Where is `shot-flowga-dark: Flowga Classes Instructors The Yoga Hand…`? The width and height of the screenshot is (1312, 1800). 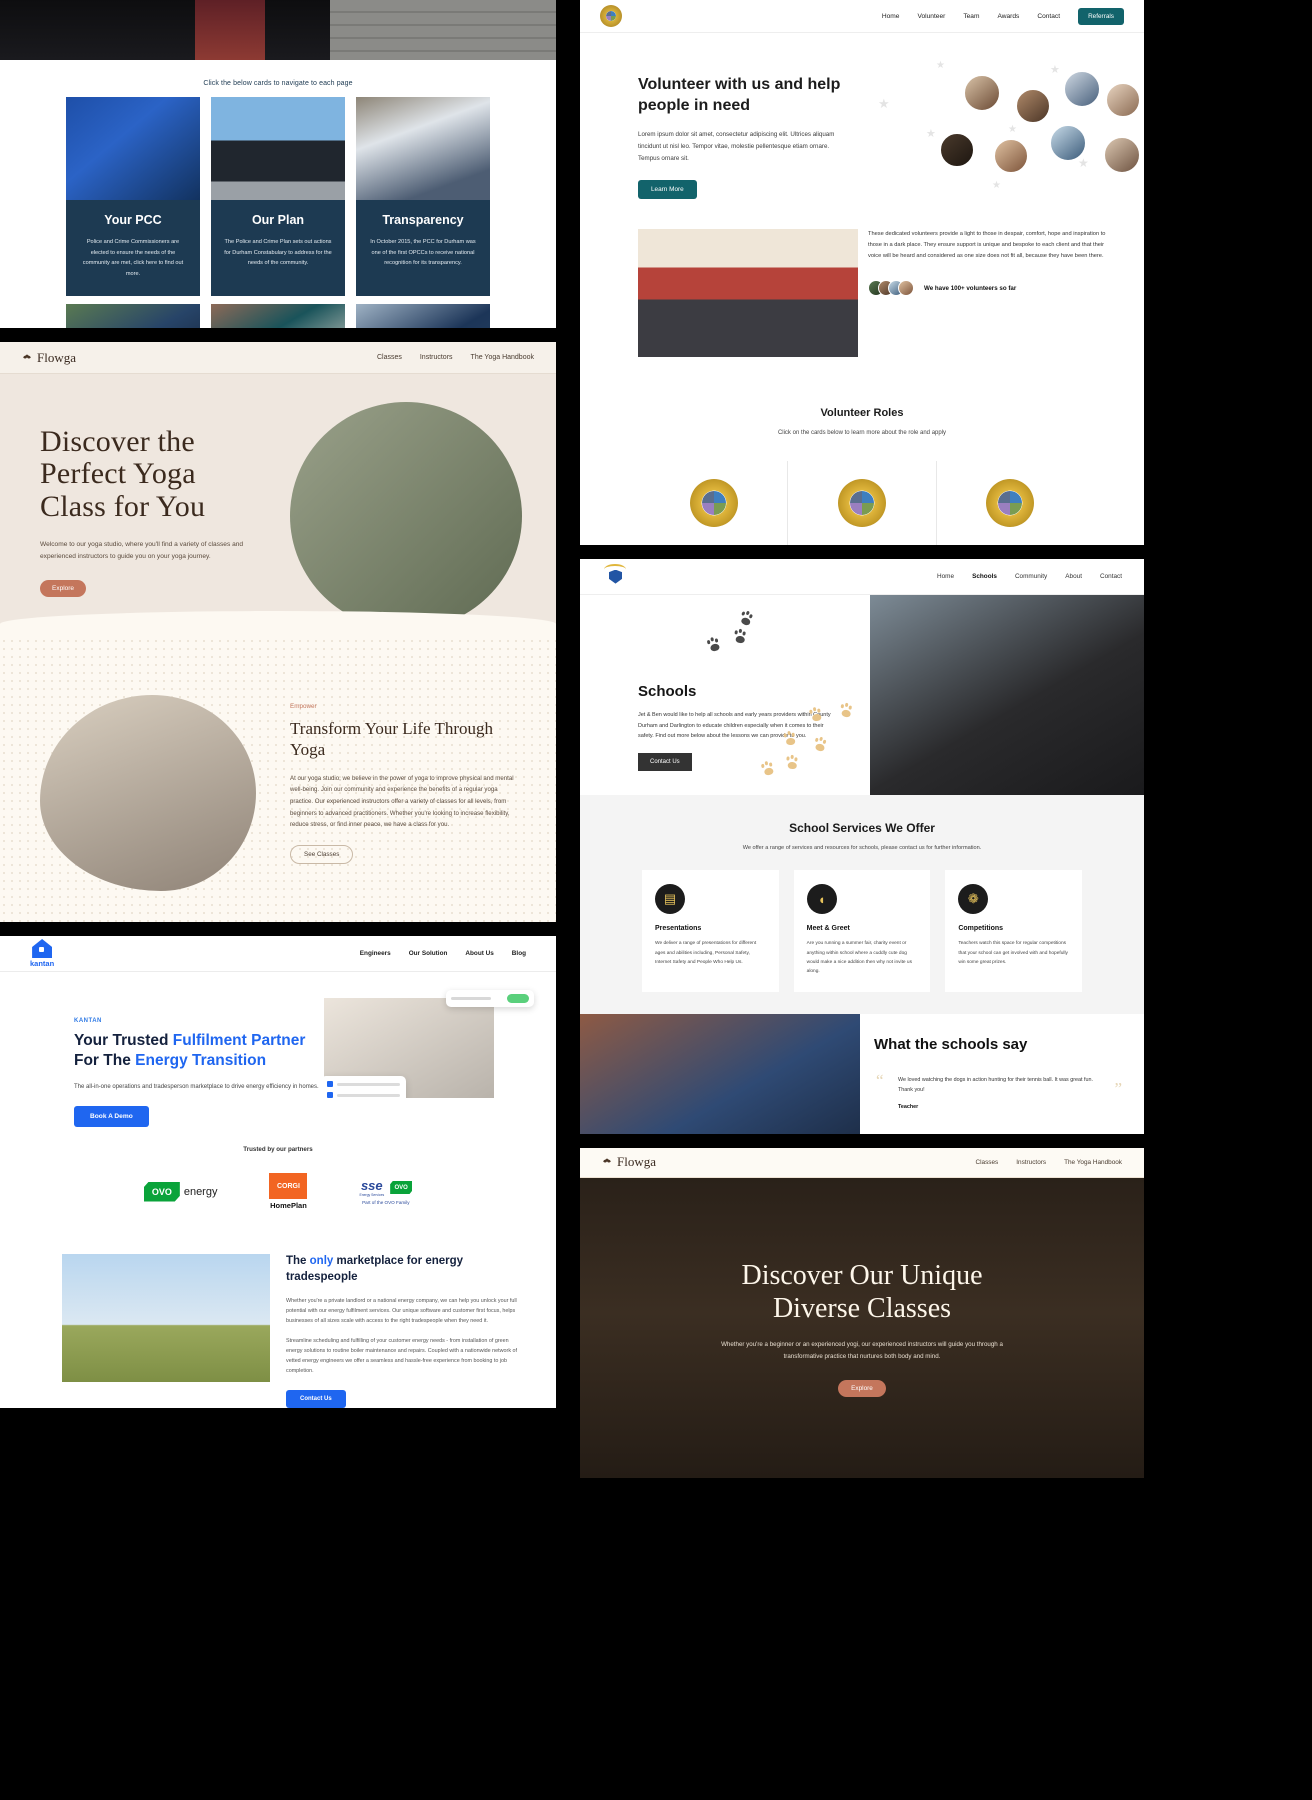 shot-flowga-dark: Flowga Classes Instructors The Yoga Hand… is located at coordinates (862, 1312).